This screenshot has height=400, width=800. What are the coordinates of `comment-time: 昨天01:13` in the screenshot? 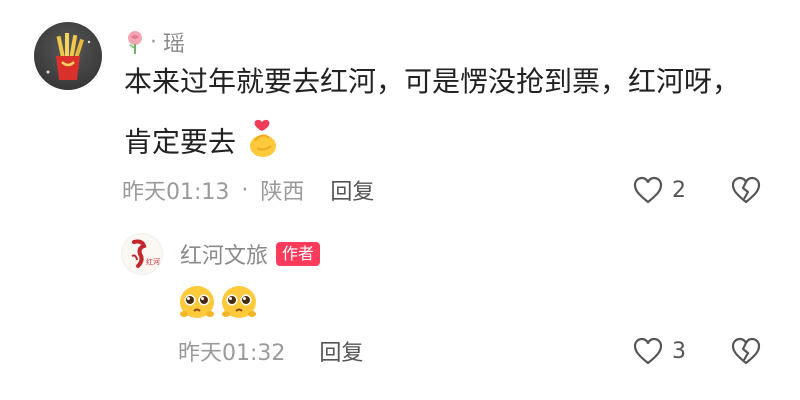 It's located at (176, 192).